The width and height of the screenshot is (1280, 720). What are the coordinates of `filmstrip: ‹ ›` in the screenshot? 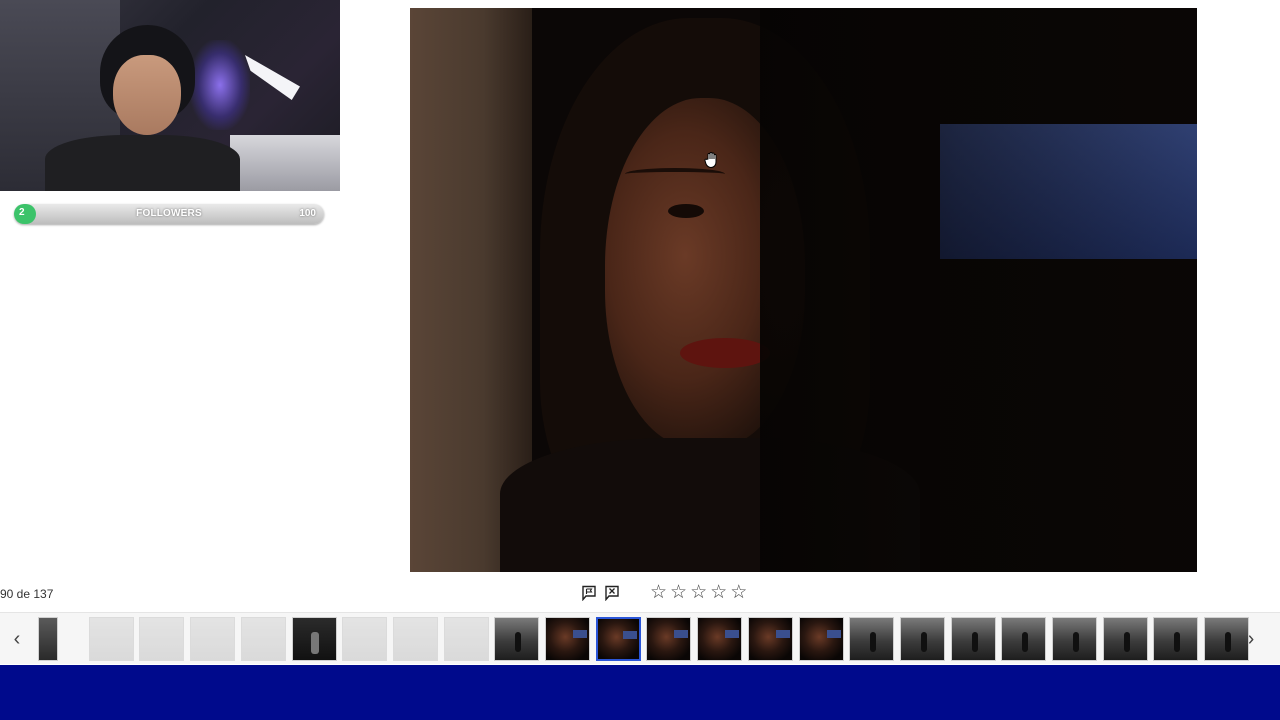 It's located at (640, 638).